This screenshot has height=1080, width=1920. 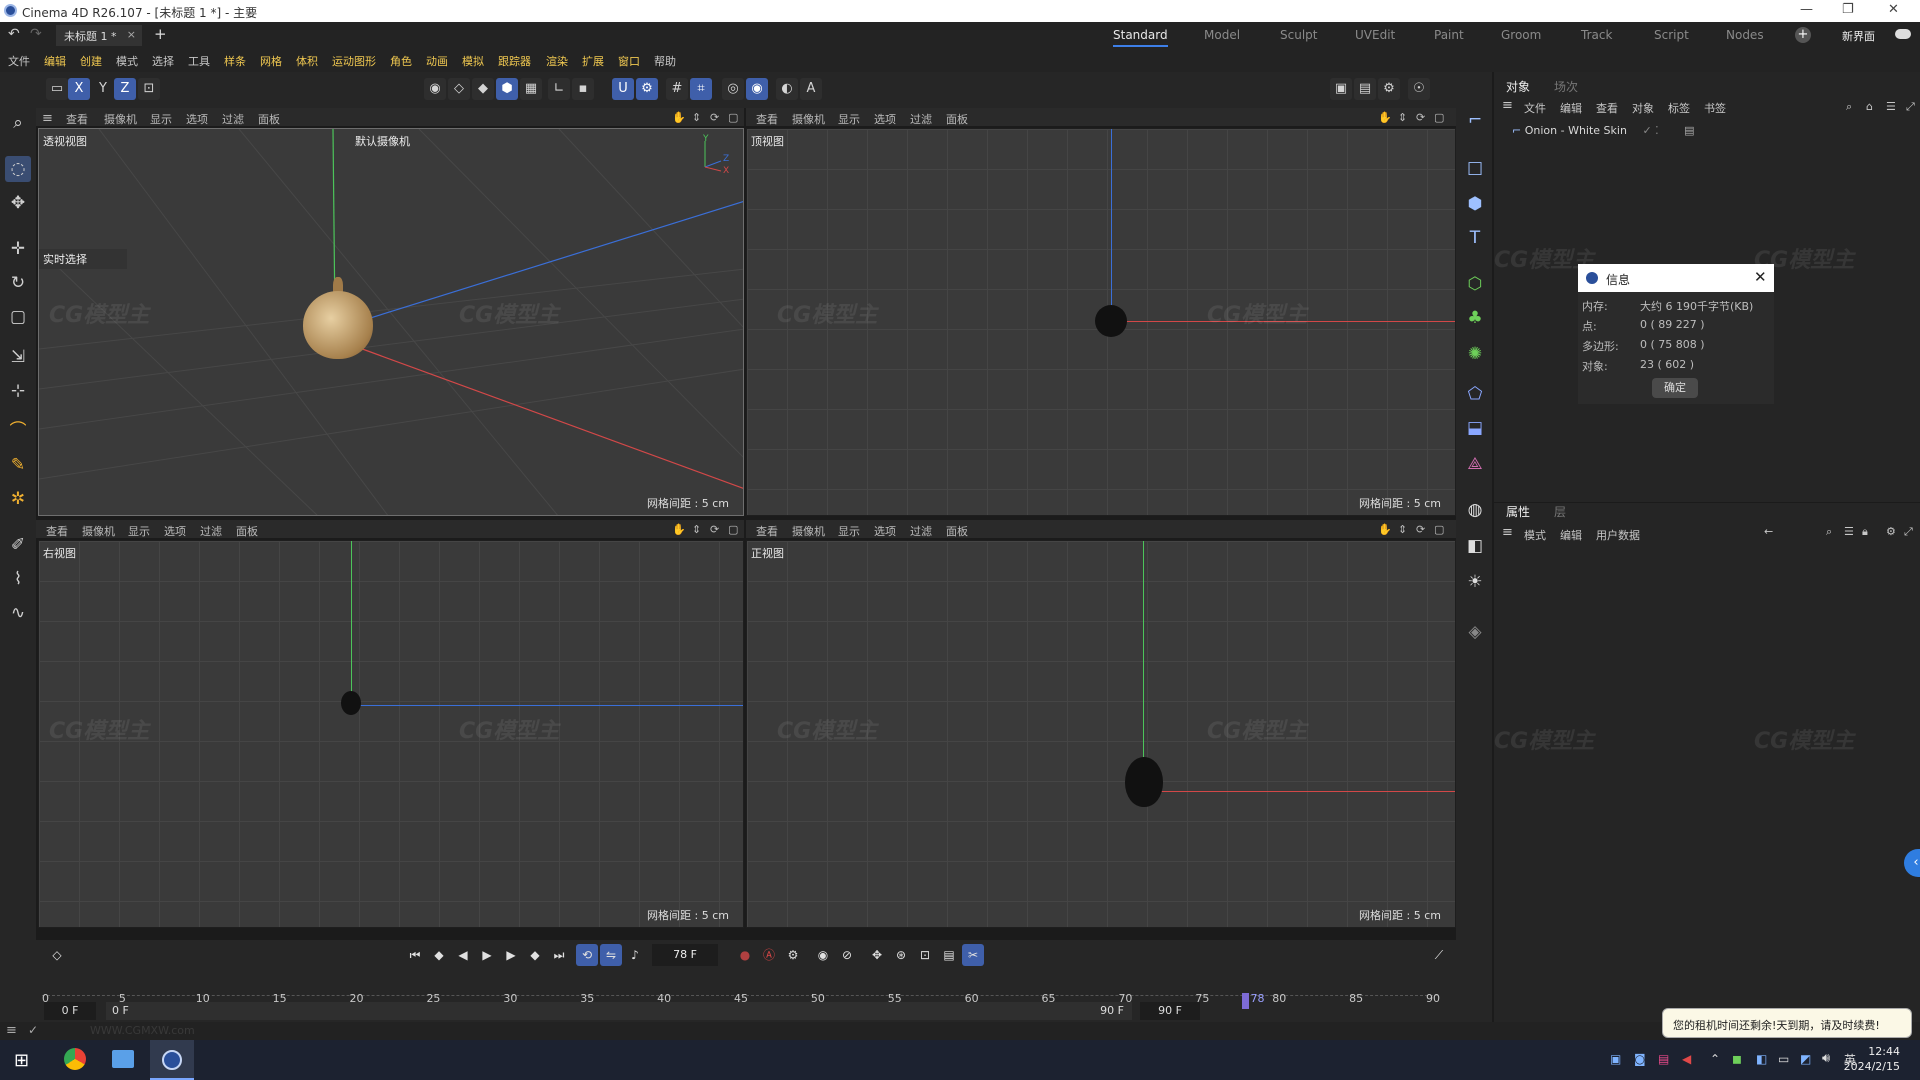 What do you see at coordinates (18, 391) in the screenshot?
I see `snap-tool-icon: ⊹` at bounding box center [18, 391].